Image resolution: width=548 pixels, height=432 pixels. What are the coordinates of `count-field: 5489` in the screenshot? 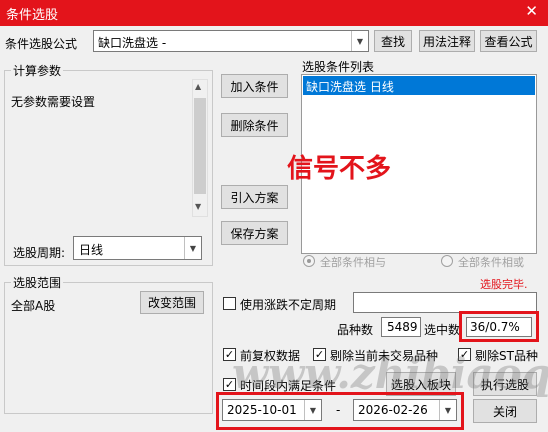 It's located at (401, 327).